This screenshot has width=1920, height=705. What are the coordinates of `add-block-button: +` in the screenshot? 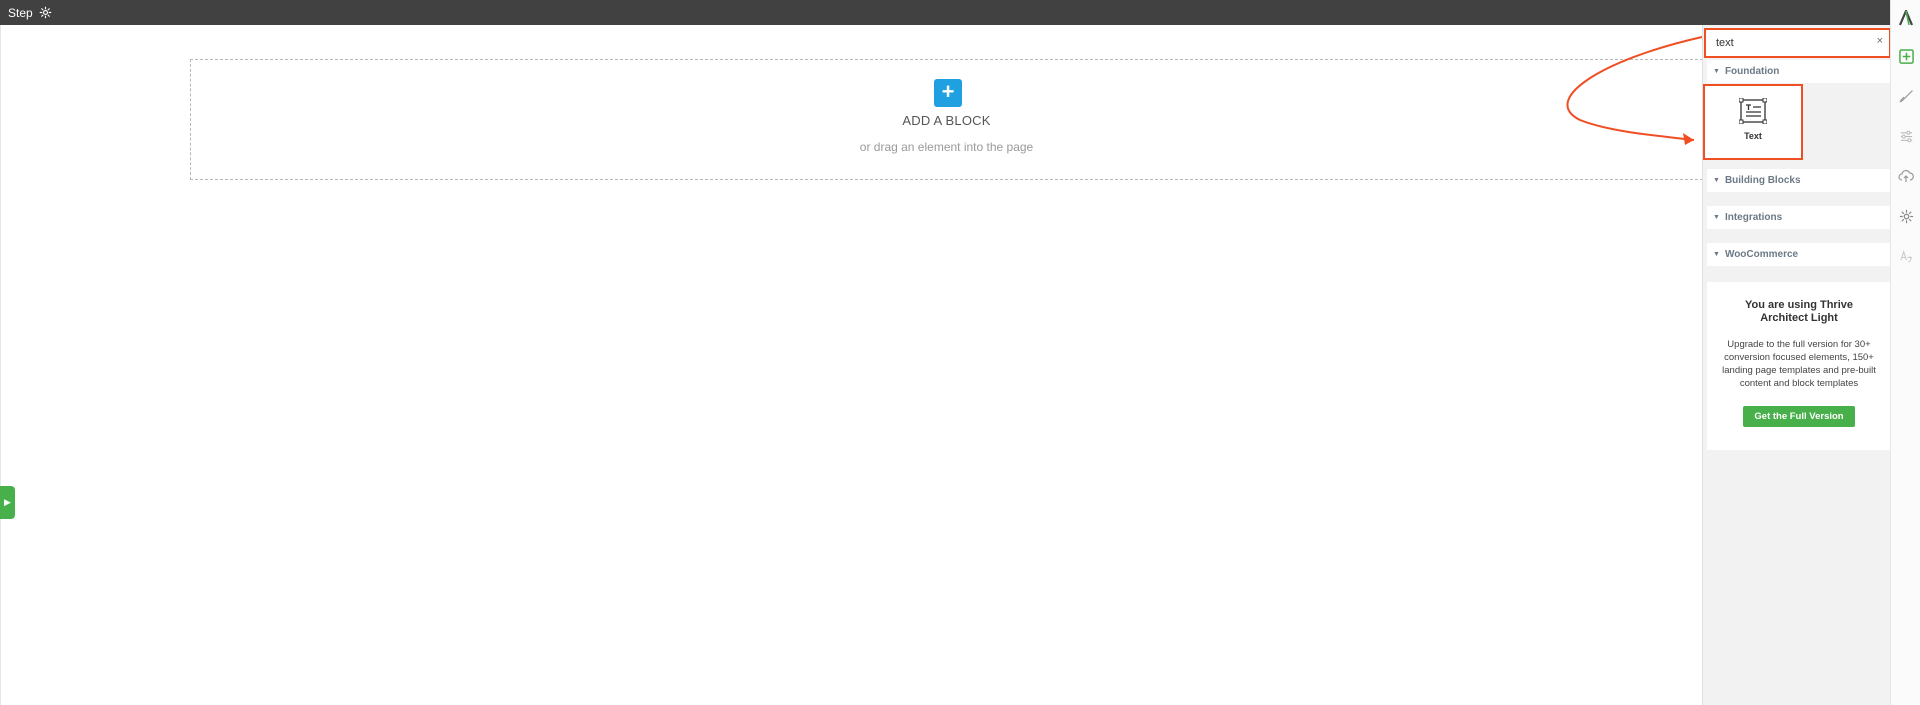 It's located at (948, 93).